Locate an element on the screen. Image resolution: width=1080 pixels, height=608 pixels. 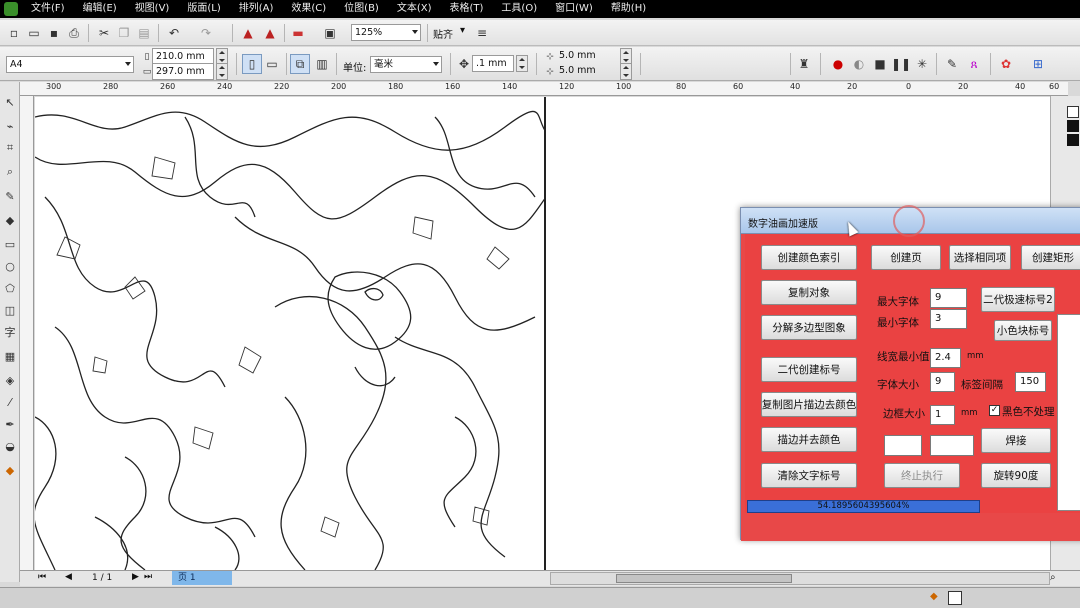
weld-button: 焊接 is located at coordinates (1016, 440).